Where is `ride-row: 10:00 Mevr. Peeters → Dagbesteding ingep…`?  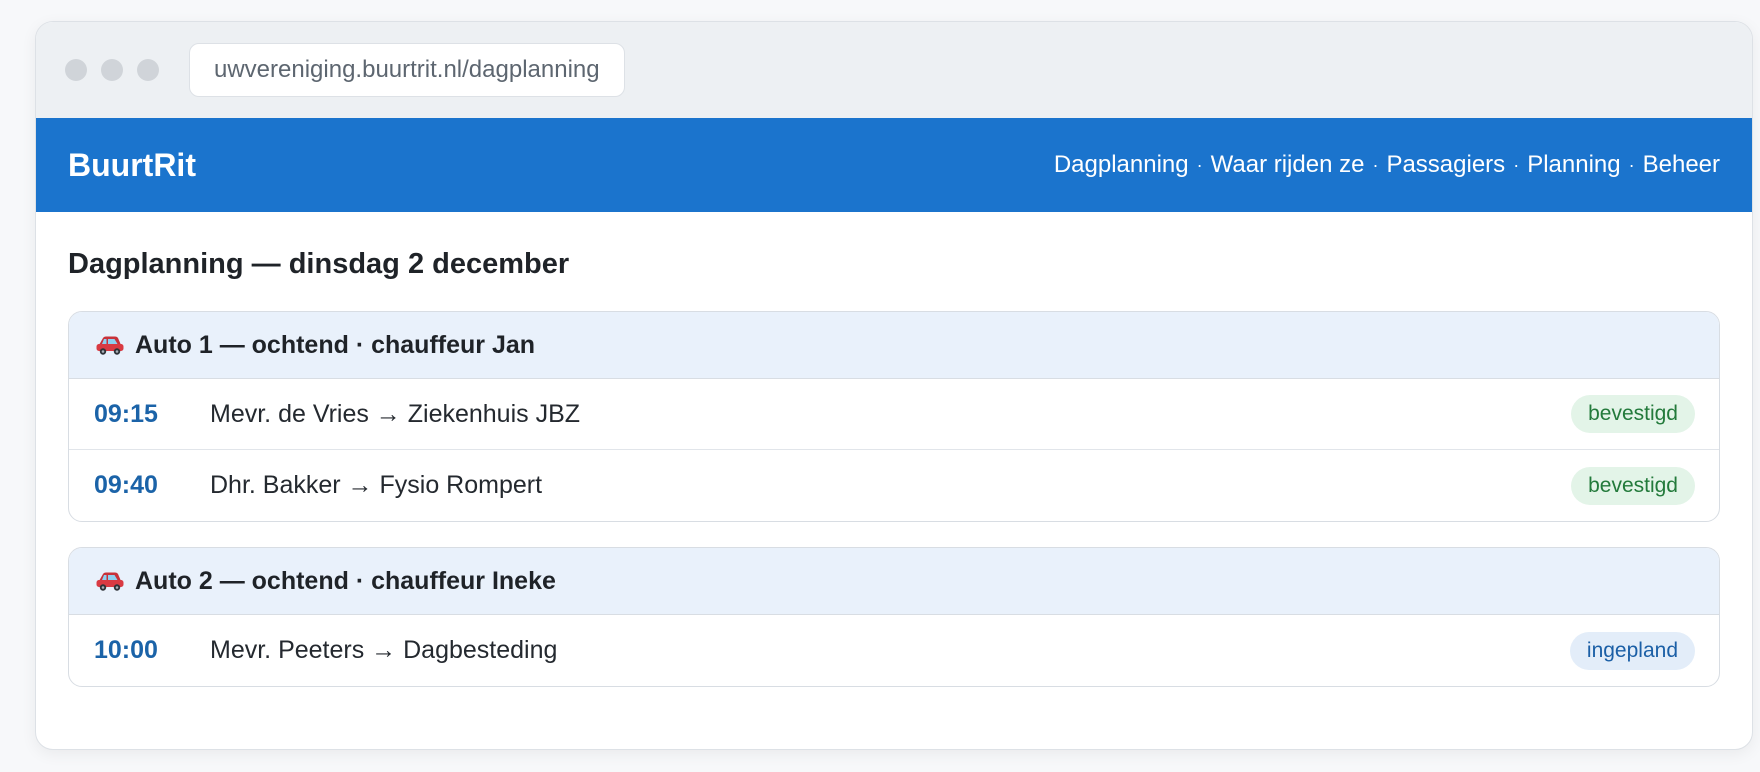 ride-row: 10:00 Mevr. Peeters → Dagbesteding ingep… is located at coordinates (894, 650).